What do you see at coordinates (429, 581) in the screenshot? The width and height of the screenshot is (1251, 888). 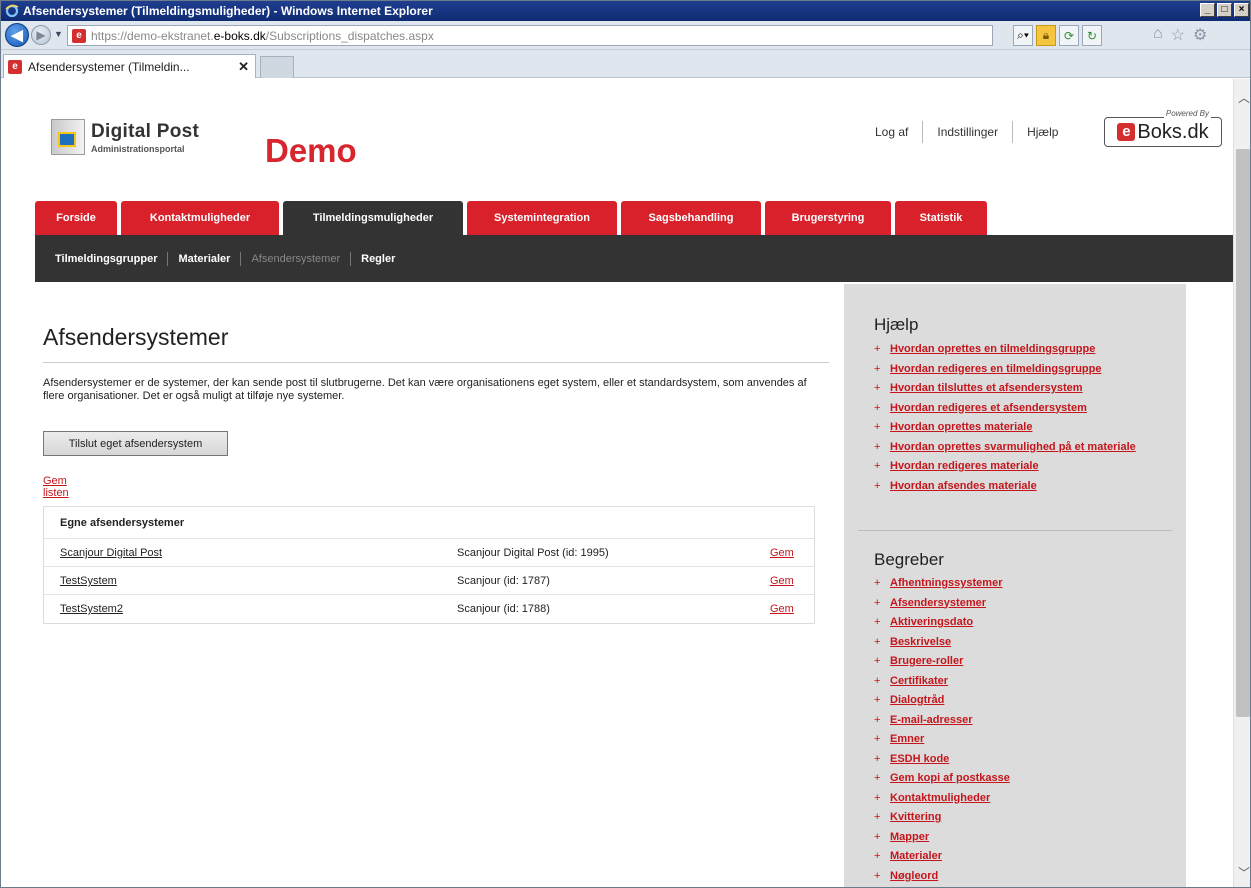 I see `table-row: TestSystem Scanjour (id: 1787) Gem` at bounding box center [429, 581].